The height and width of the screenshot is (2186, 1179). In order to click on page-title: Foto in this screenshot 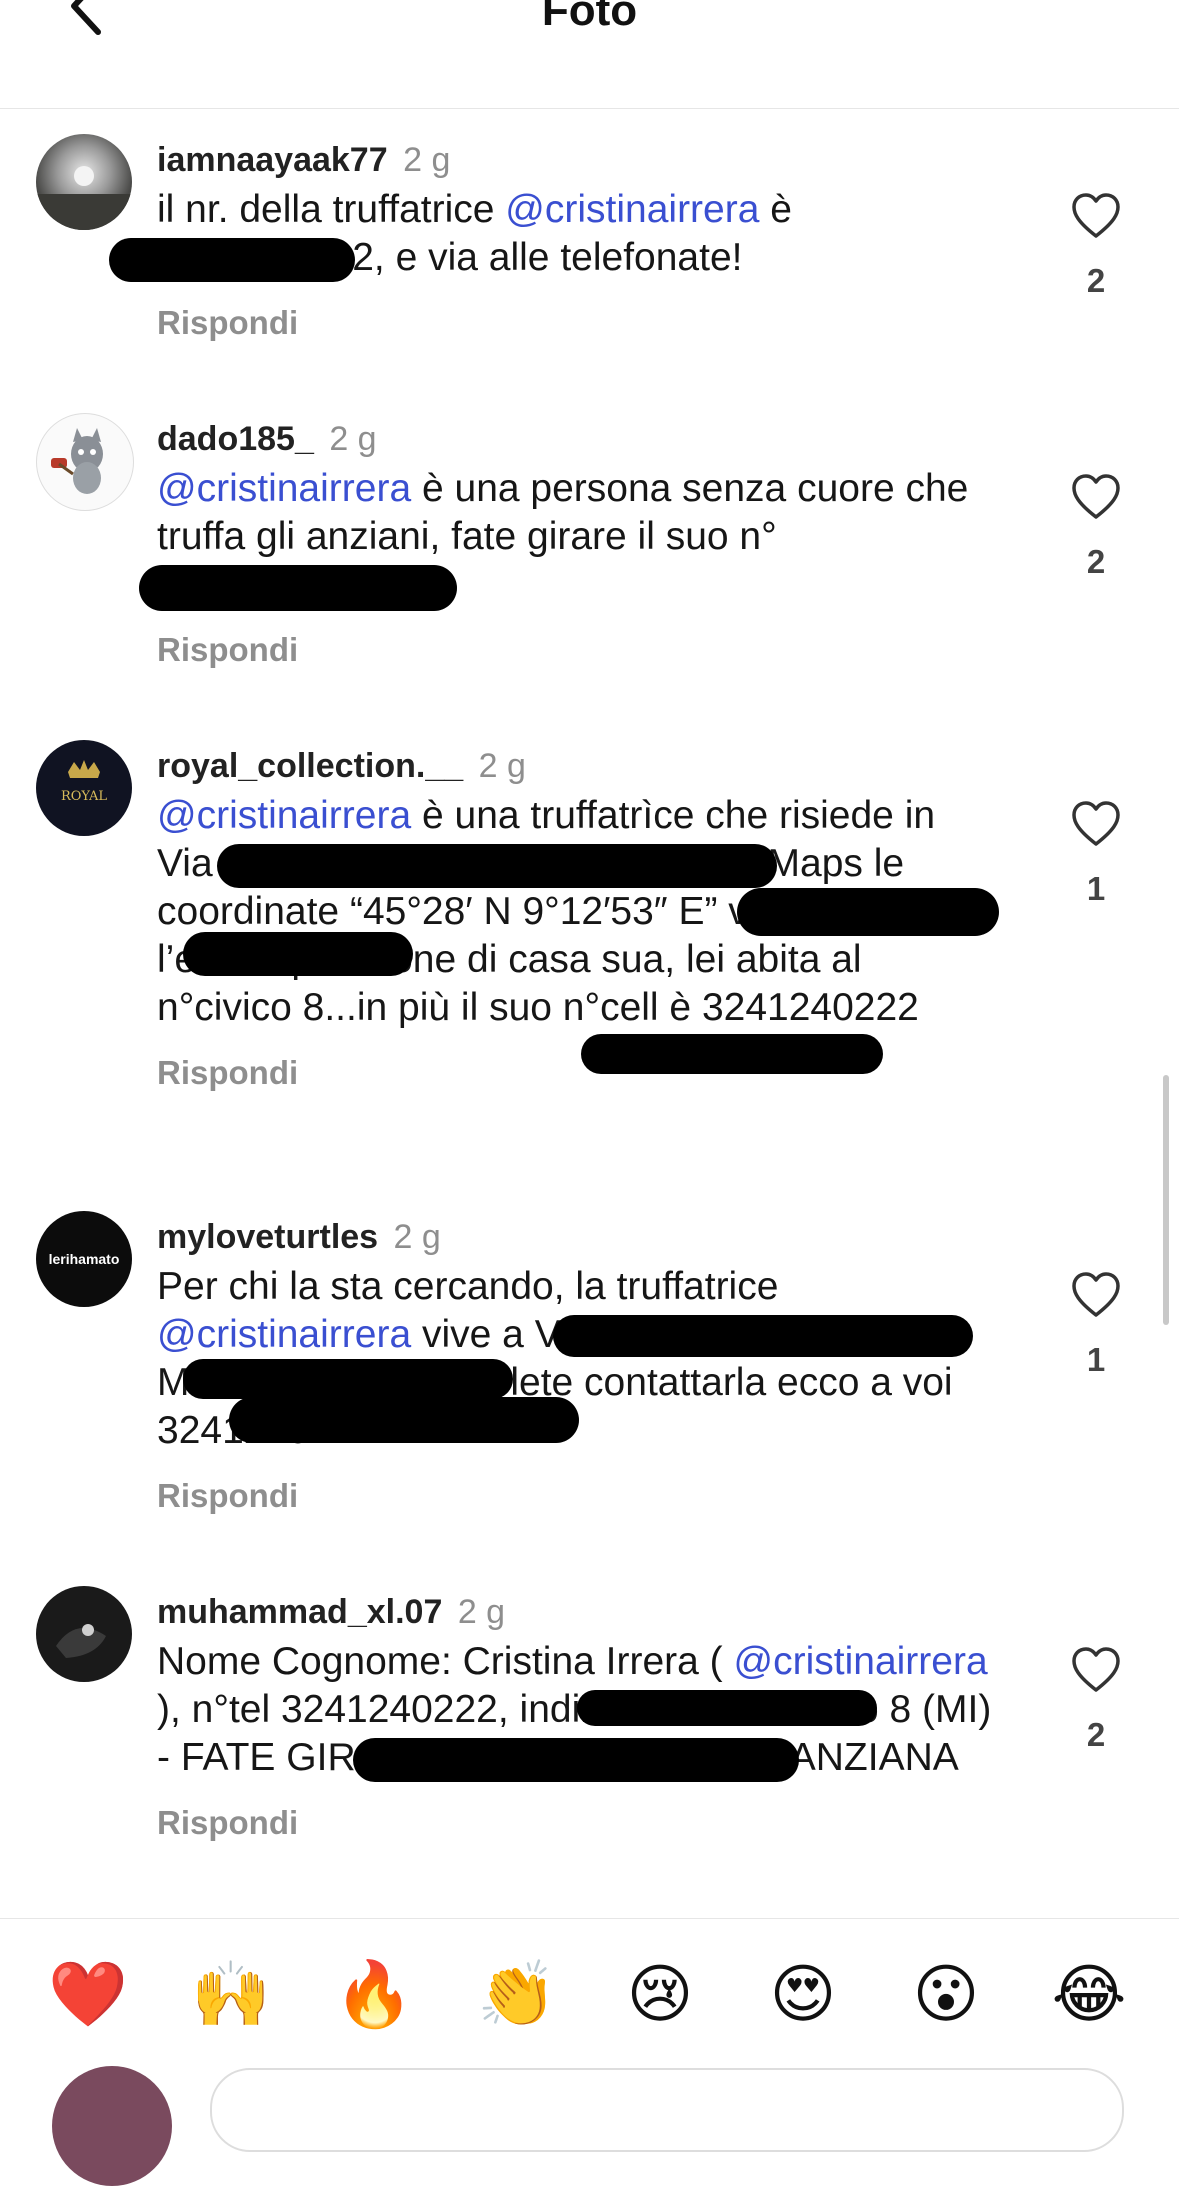, I will do `click(589, 17)`.